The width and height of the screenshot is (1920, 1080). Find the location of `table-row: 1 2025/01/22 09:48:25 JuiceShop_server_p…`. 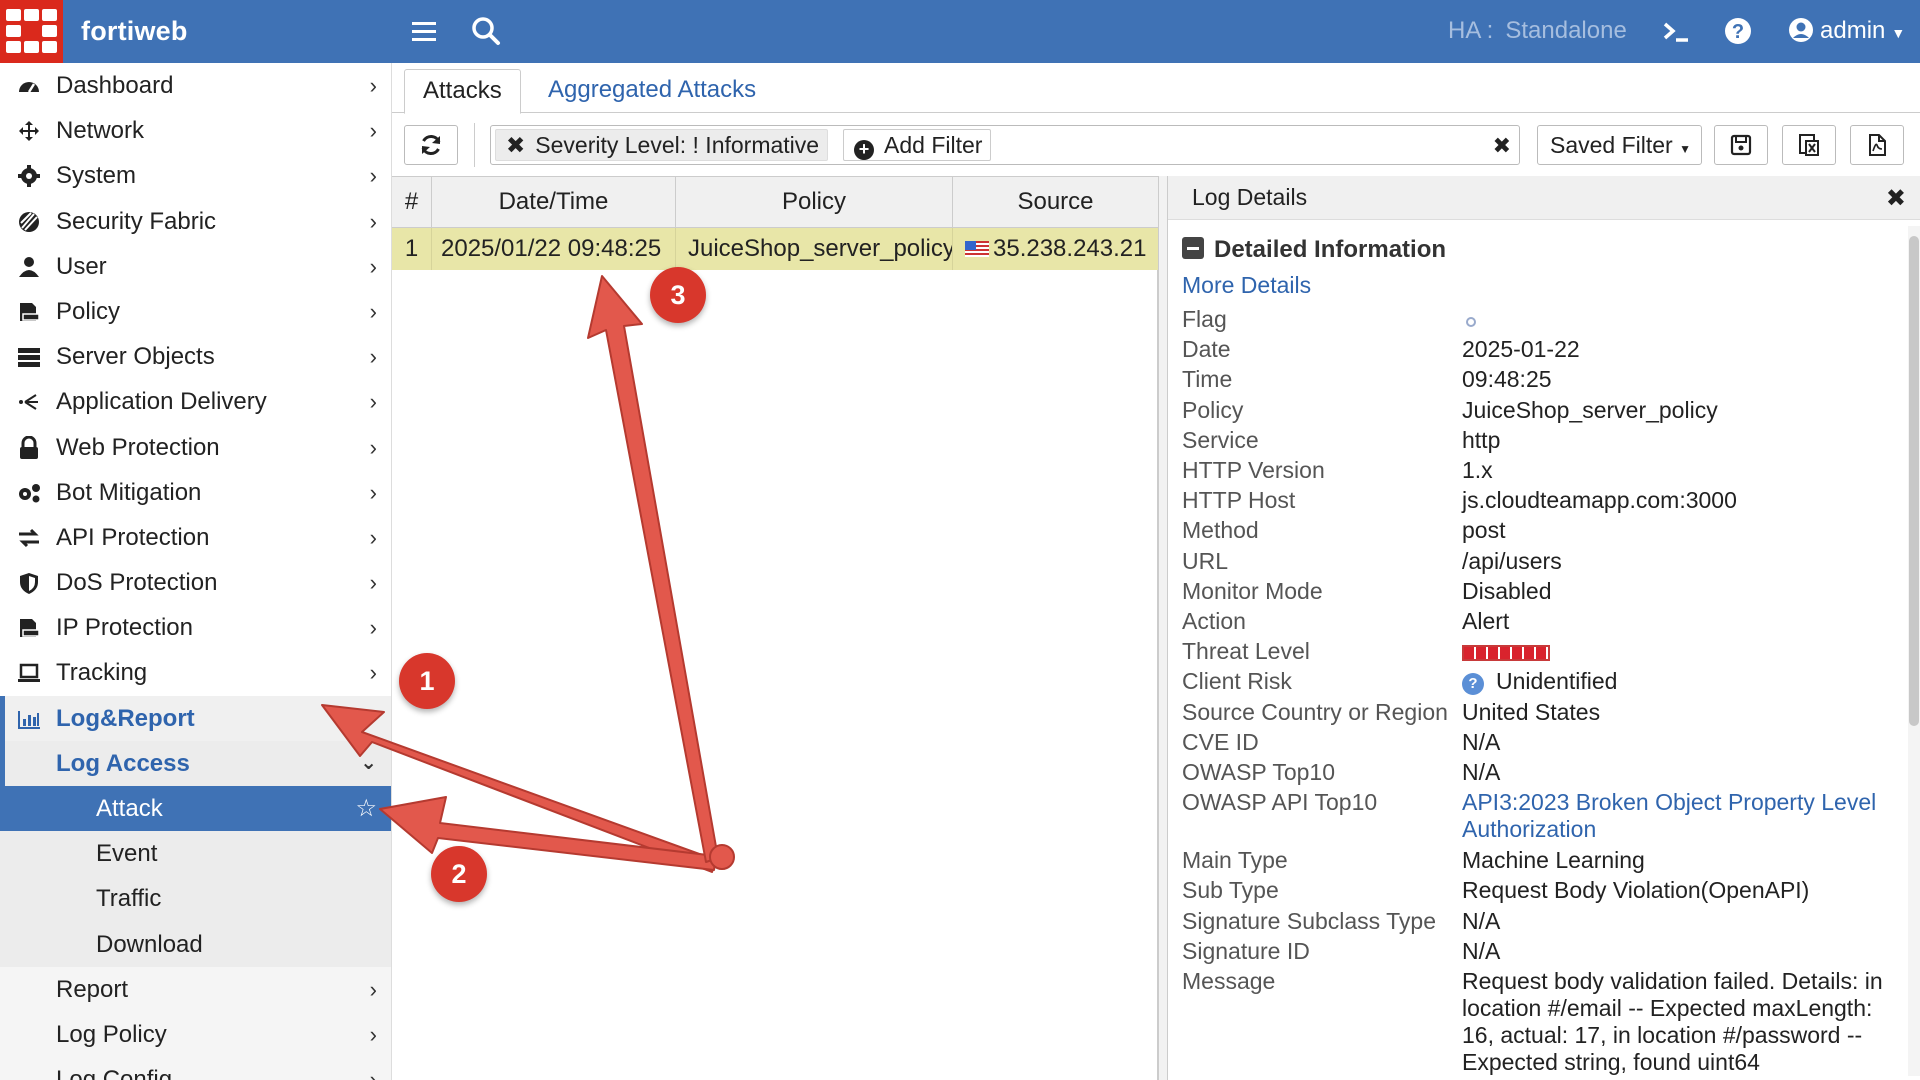

table-row: 1 2025/01/22 09:48:25 JuiceShop_server_p… is located at coordinates (775, 249).